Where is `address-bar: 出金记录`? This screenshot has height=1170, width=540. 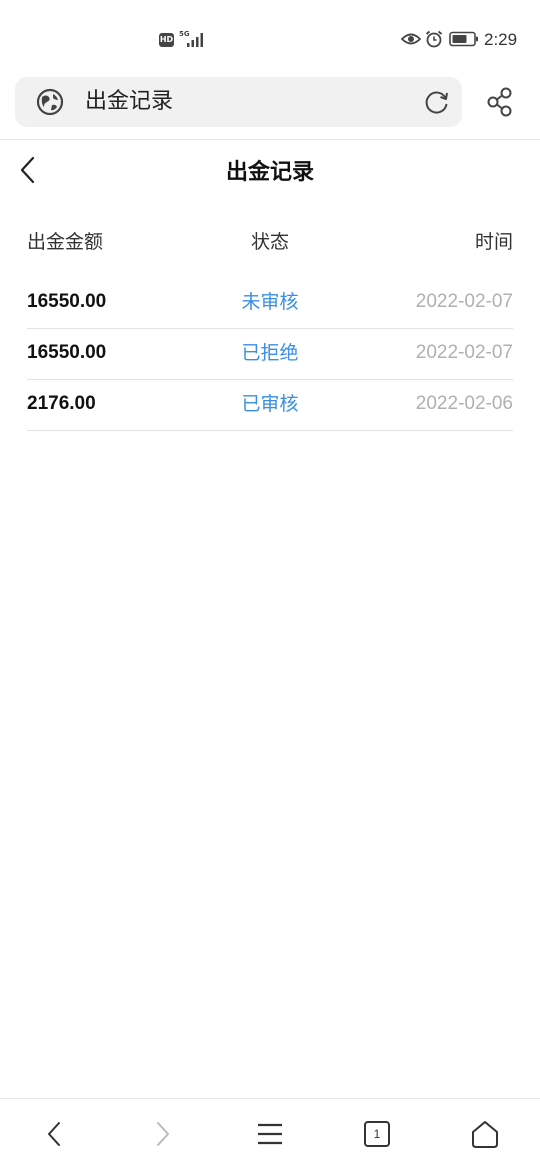 address-bar: 出金记录 is located at coordinates (238, 102).